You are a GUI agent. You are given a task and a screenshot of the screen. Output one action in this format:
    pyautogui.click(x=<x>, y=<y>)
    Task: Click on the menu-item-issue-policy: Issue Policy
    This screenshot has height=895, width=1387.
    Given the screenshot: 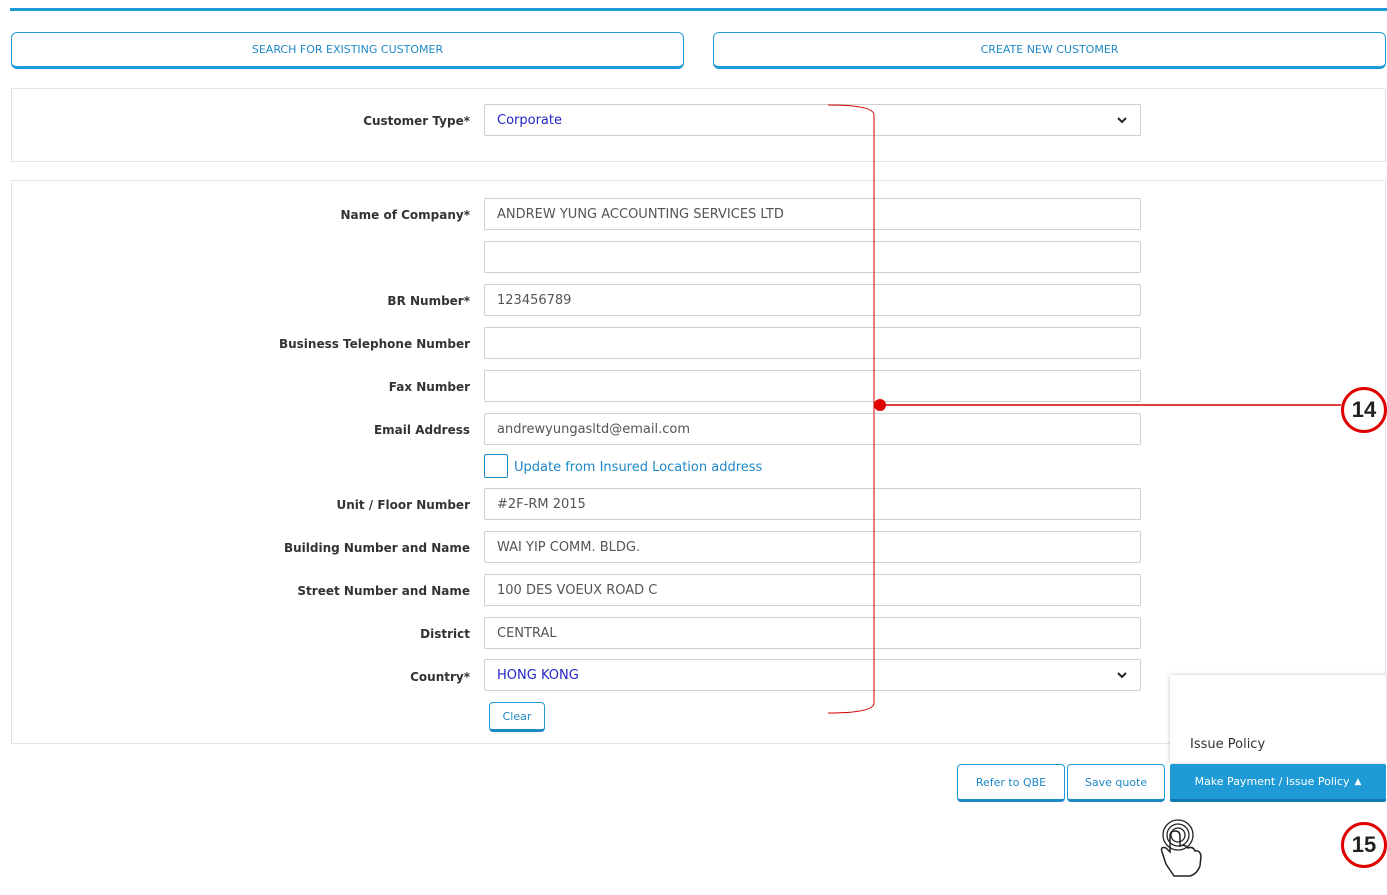 What is the action you would take?
    pyautogui.click(x=1227, y=744)
    